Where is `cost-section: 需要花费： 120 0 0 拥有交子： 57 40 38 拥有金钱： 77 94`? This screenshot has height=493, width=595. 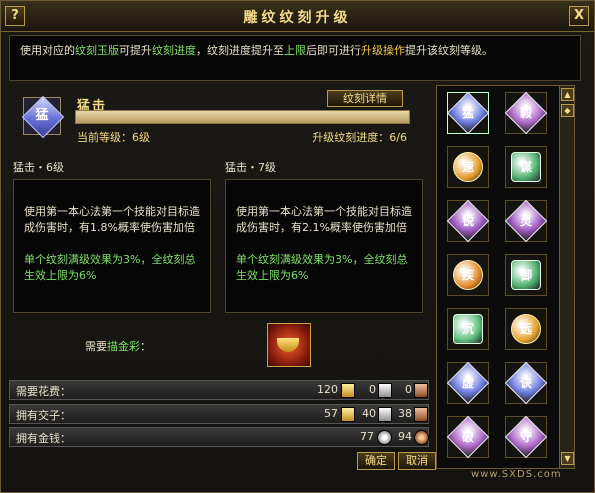 cost-section: 需要花费： 120 0 0 拥有交子： 57 40 38 拥有金钱： 77 94 is located at coordinates (219, 414).